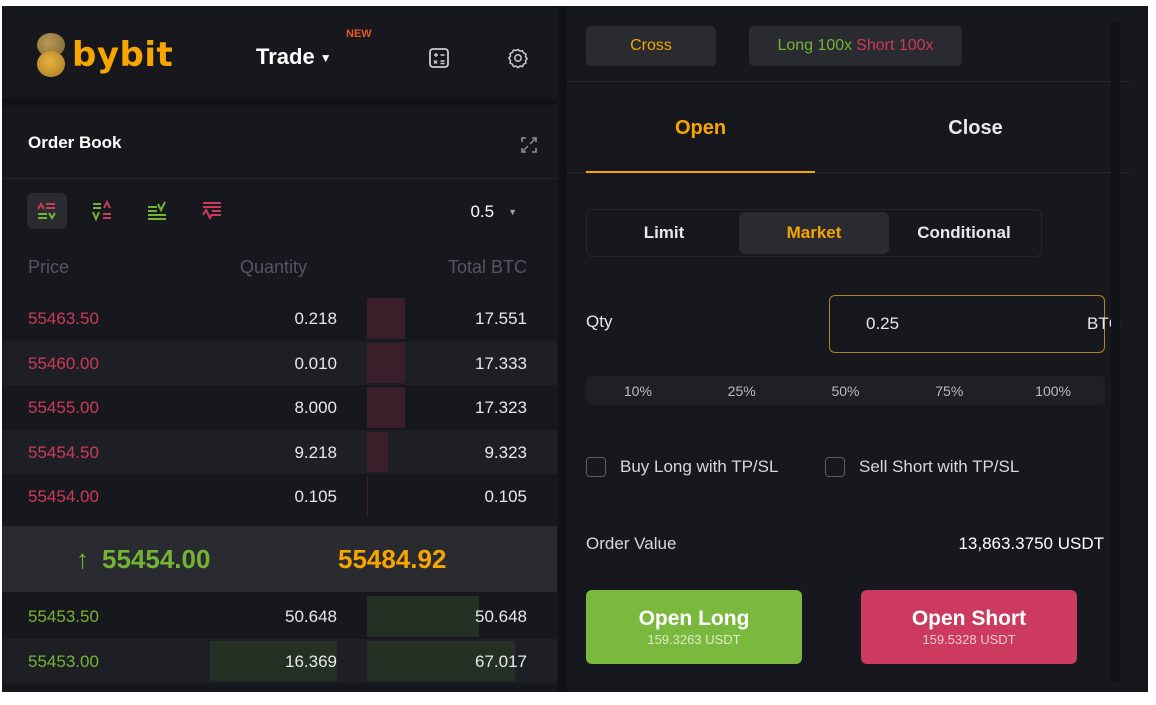  Describe the element at coordinates (501, 318) in the screenshot. I see `ask-total: 17.551` at that location.